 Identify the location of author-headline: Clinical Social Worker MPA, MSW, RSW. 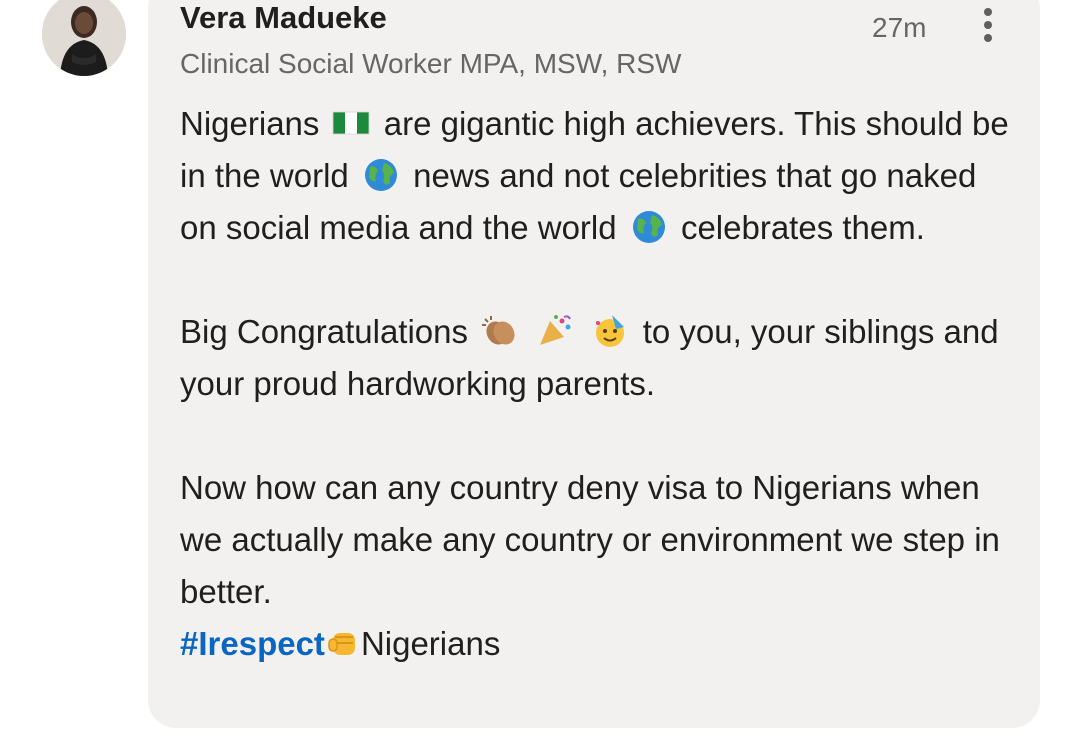
(431, 63).